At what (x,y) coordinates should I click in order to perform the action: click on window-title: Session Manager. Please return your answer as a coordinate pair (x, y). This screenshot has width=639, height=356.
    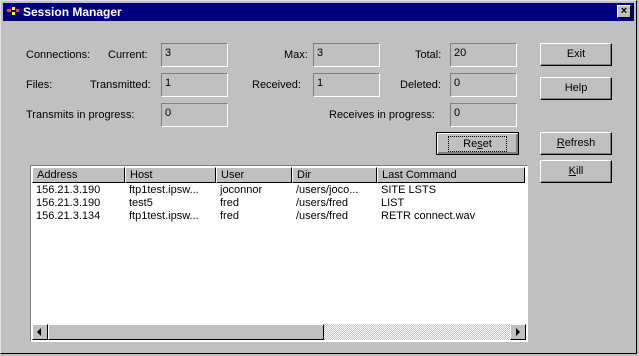
    Looking at the image, I should click on (72, 12).